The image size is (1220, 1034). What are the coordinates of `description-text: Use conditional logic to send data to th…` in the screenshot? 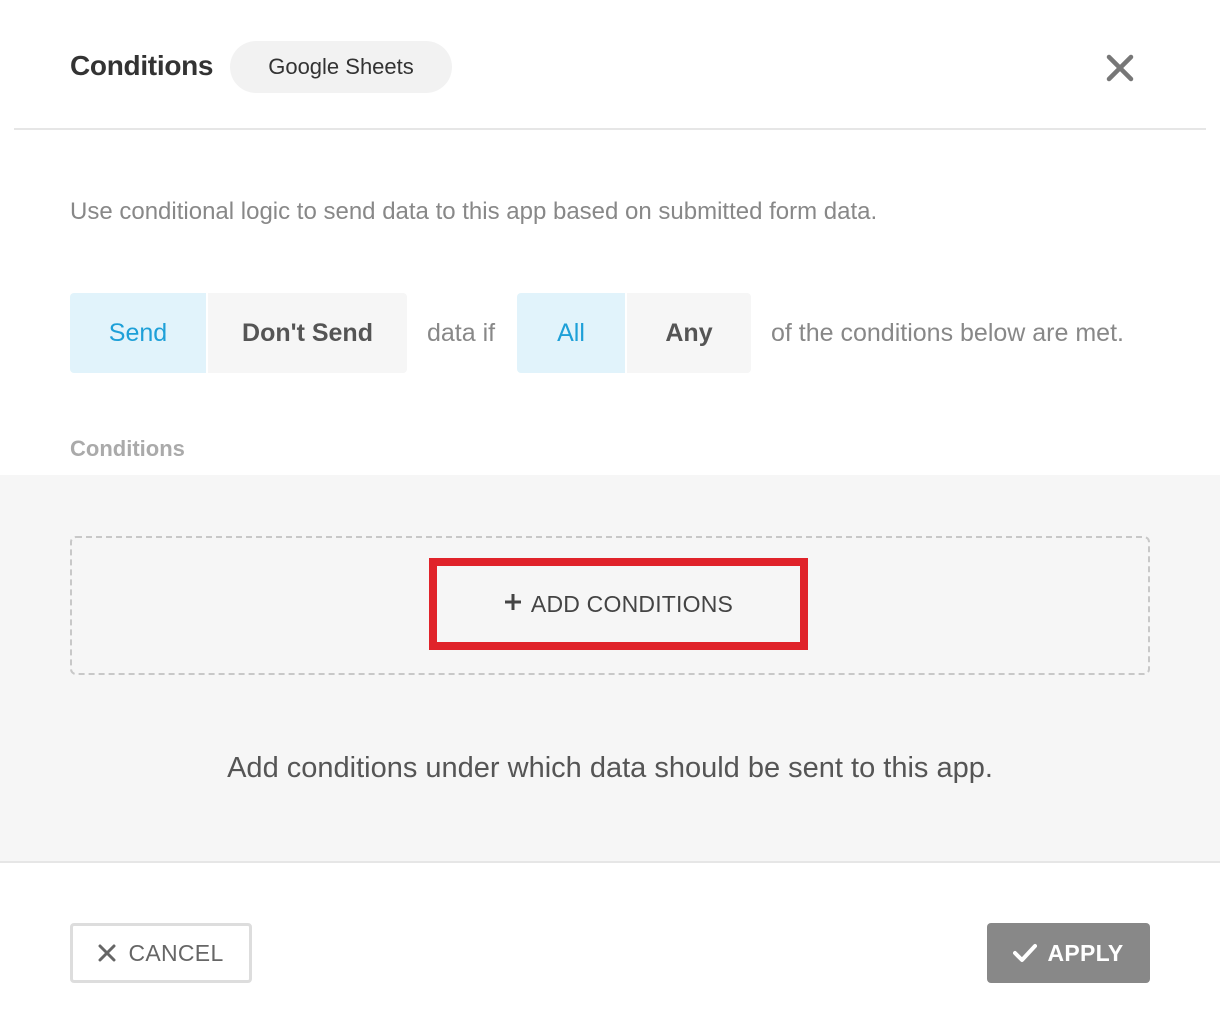 It's located at (474, 211).